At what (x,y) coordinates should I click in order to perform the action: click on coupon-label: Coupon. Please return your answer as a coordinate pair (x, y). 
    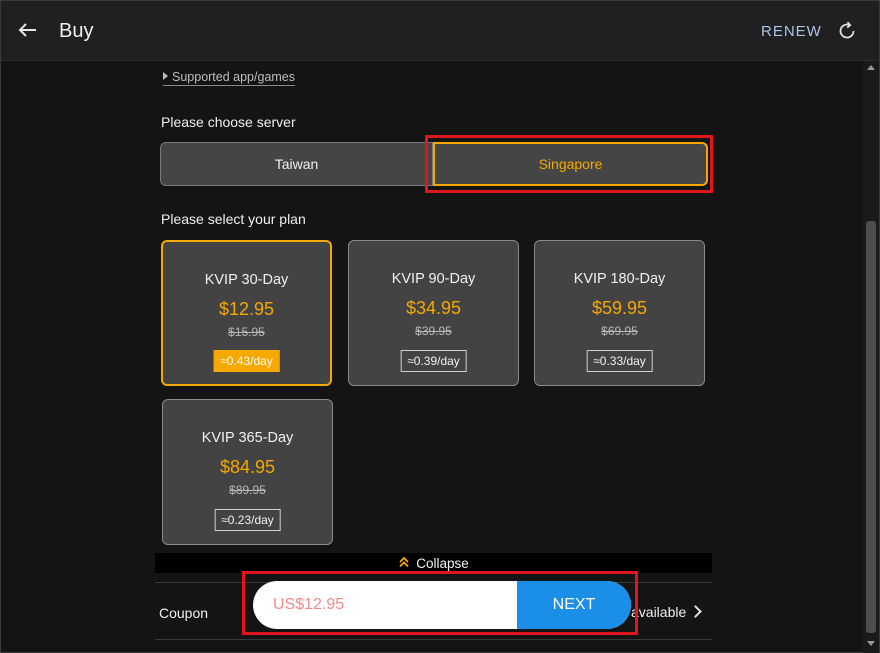
    Looking at the image, I should click on (184, 613).